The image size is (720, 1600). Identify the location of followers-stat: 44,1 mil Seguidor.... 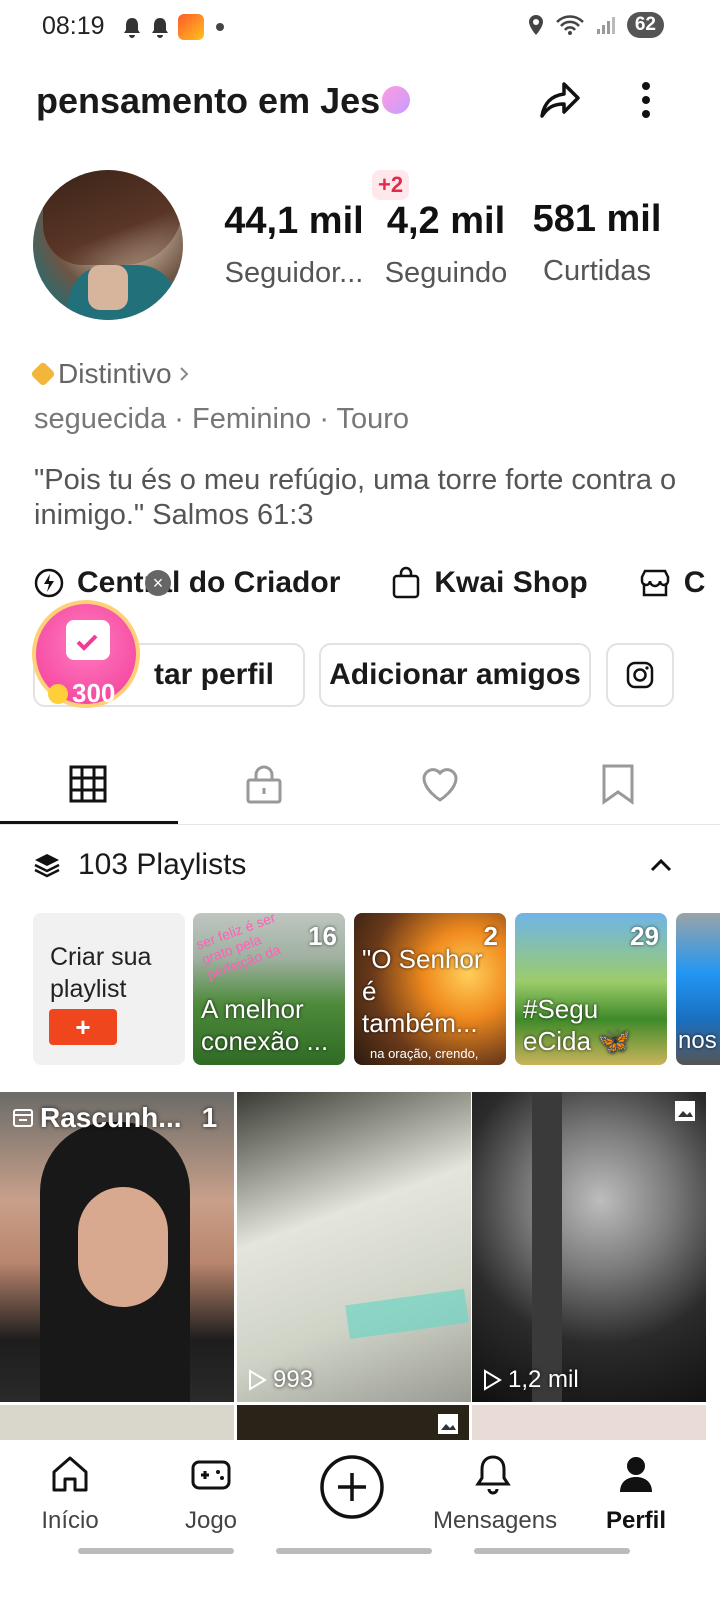
(294, 245).